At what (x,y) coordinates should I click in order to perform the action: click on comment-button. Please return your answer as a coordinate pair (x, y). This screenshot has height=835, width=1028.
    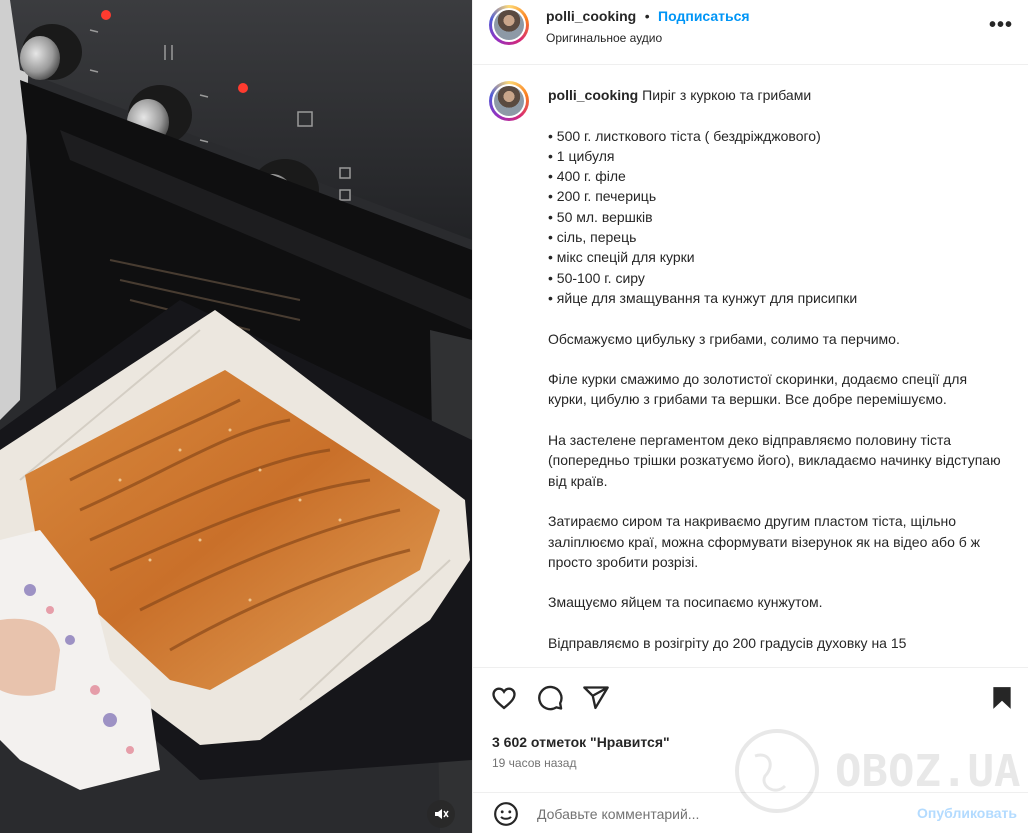
    Looking at the image, I should click on (550, 700).